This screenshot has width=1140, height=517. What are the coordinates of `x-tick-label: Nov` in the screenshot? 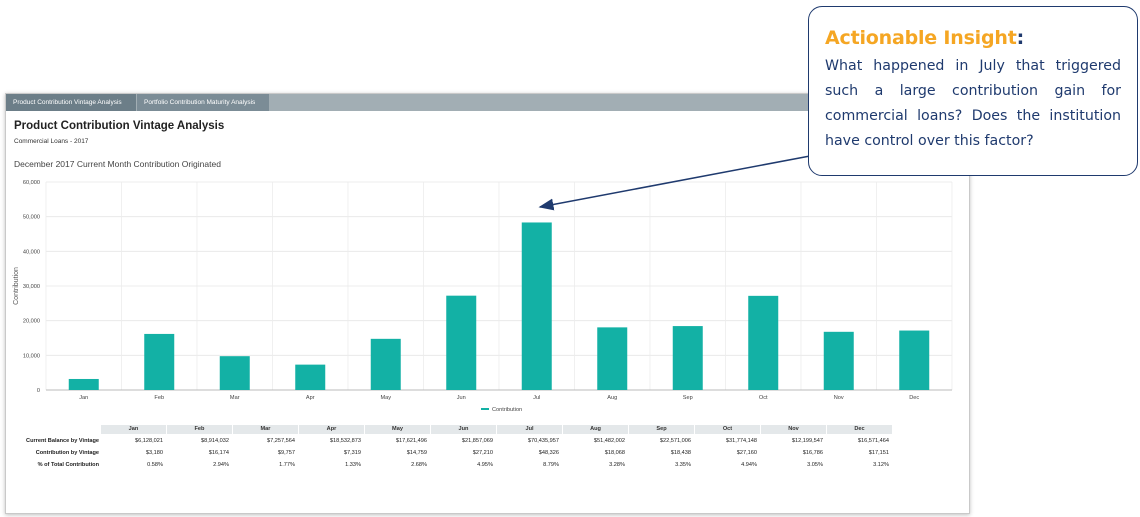 It's located at (839, 398).